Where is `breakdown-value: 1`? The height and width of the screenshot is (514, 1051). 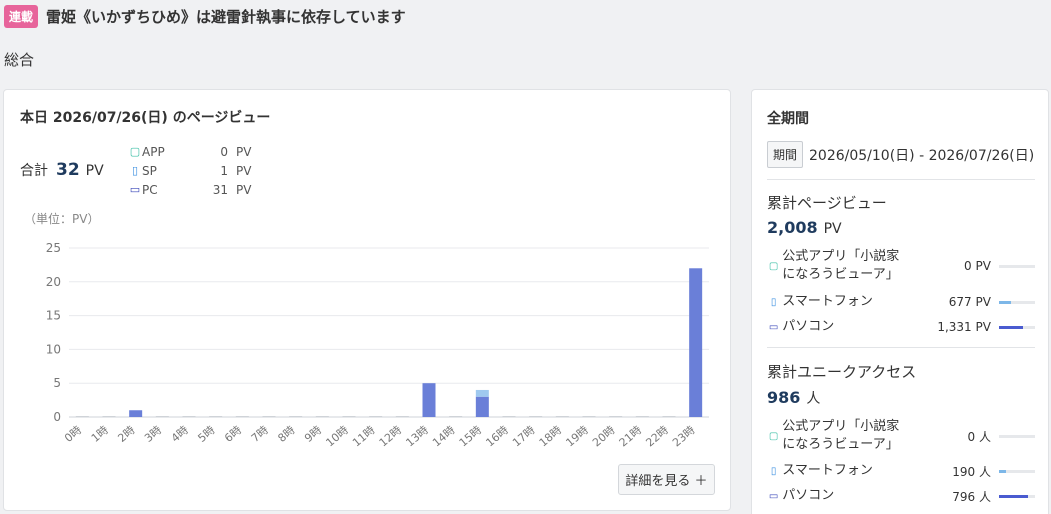
breakdown-value: 1 is located at coordinates (224, 170).